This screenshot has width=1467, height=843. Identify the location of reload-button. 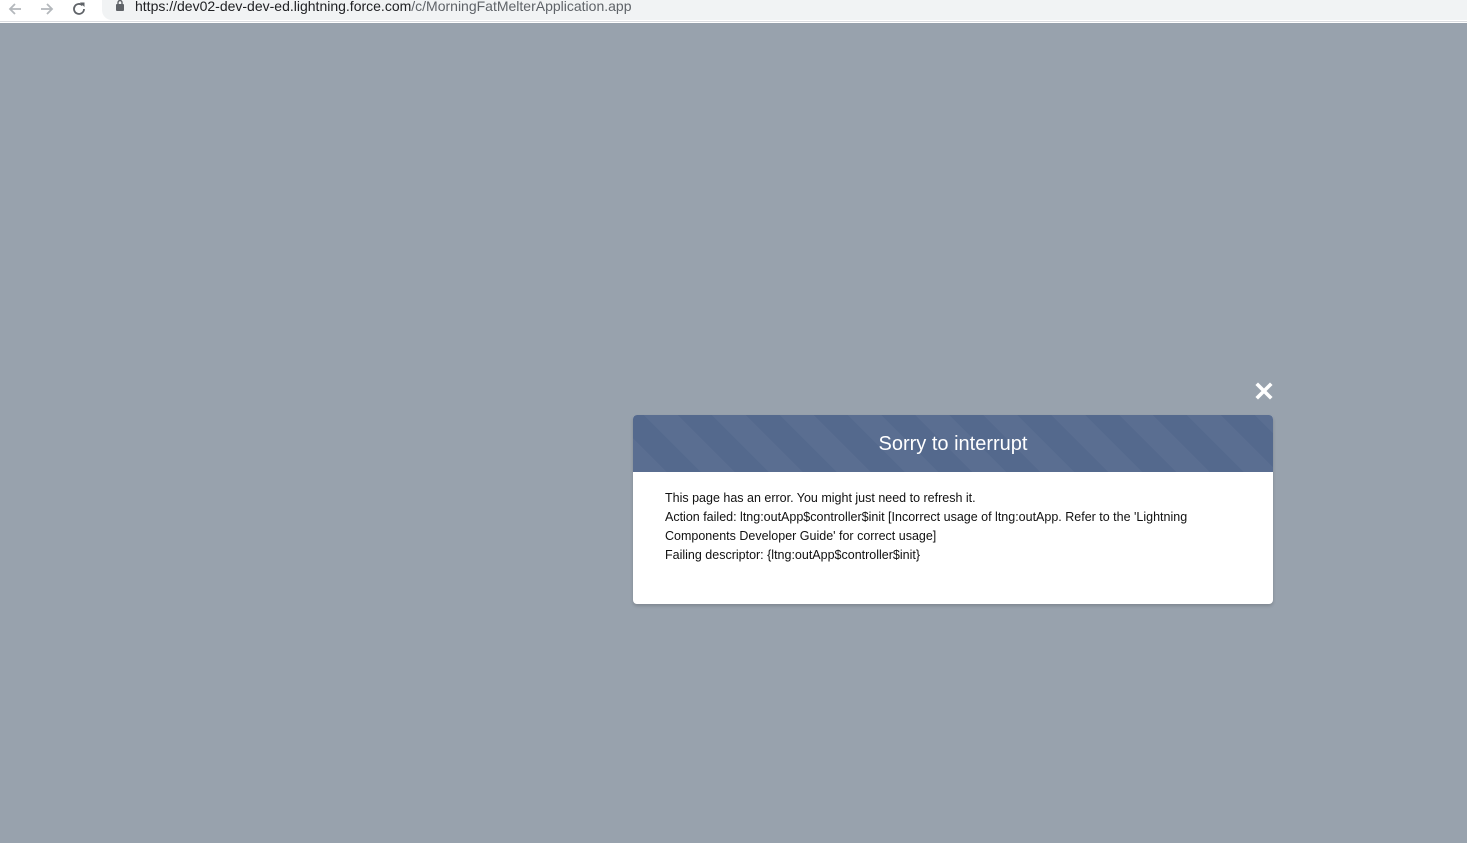
(79, 9).